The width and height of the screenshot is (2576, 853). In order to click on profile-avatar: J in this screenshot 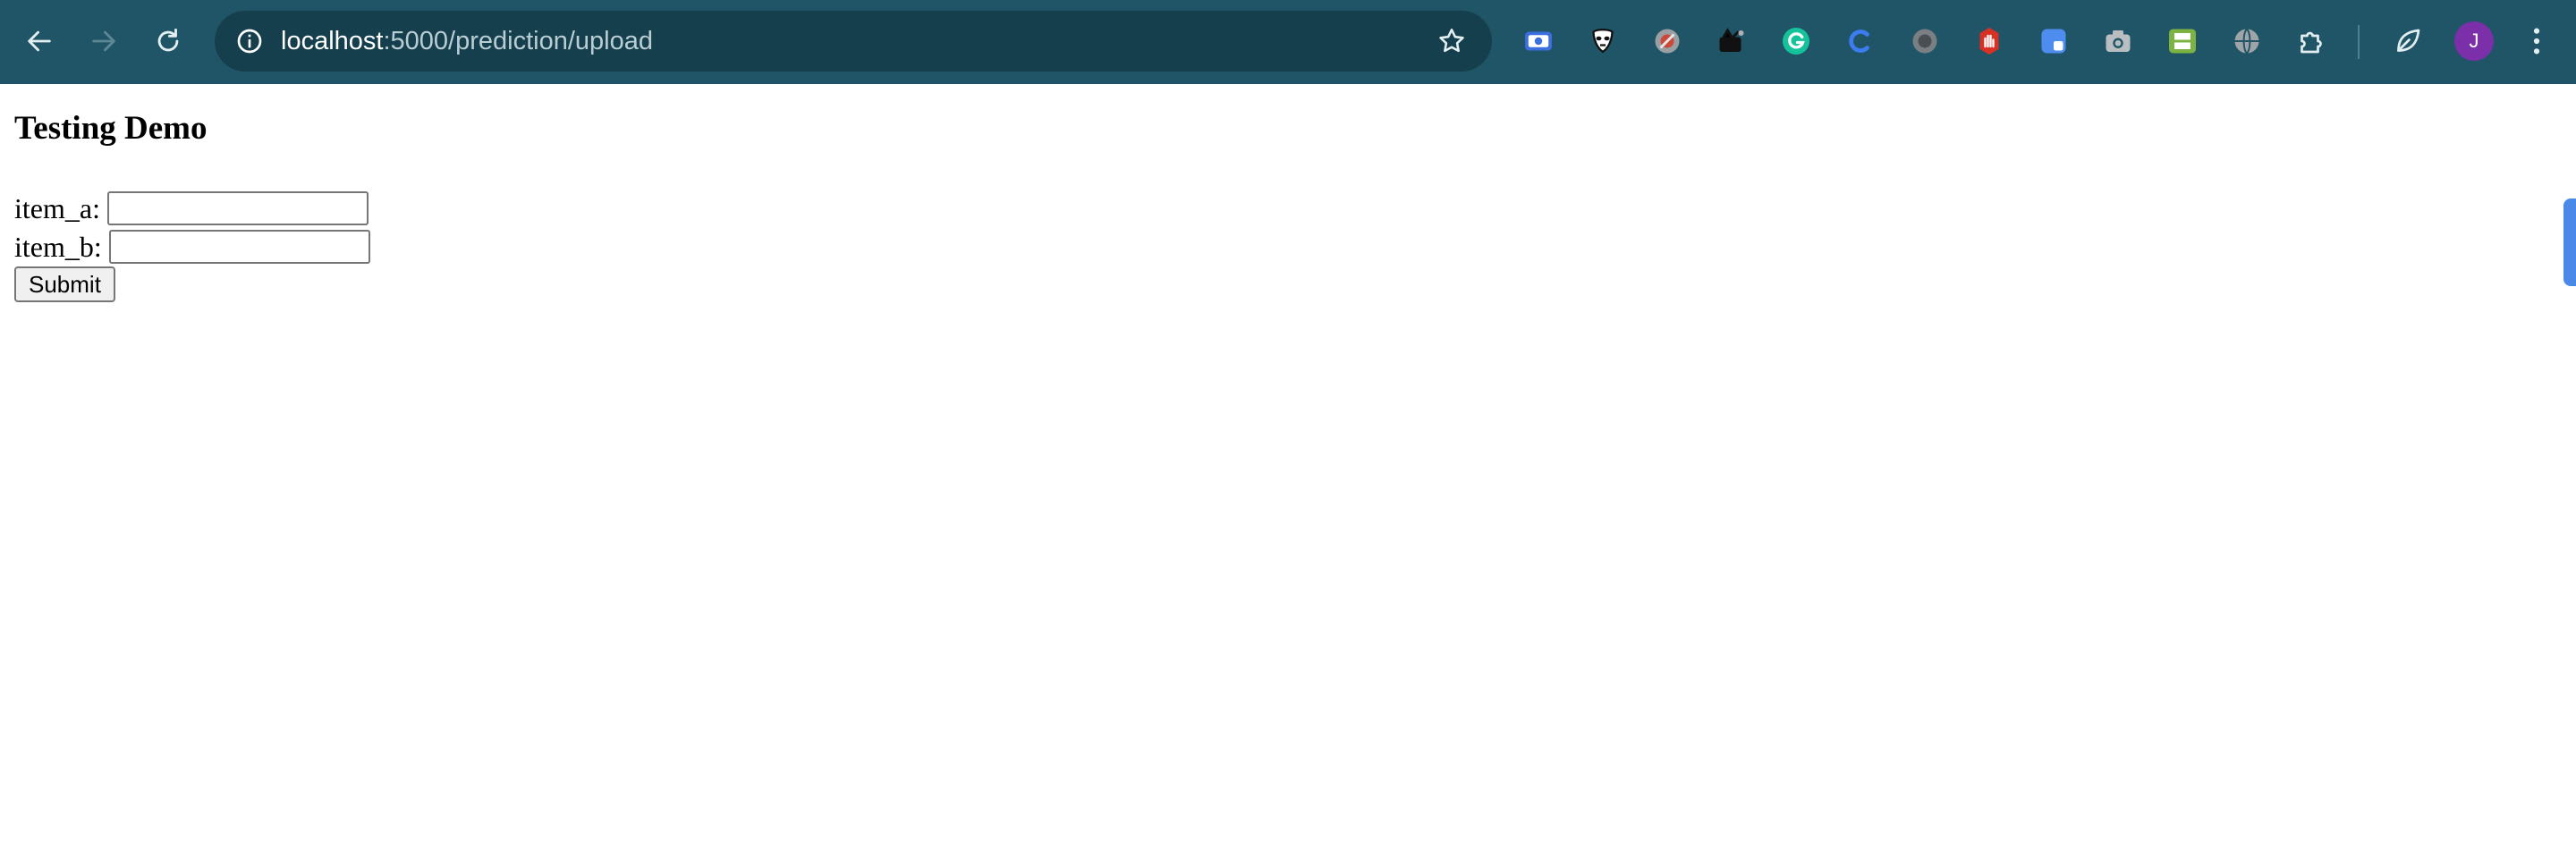, I will do `click(2474, 41)`.